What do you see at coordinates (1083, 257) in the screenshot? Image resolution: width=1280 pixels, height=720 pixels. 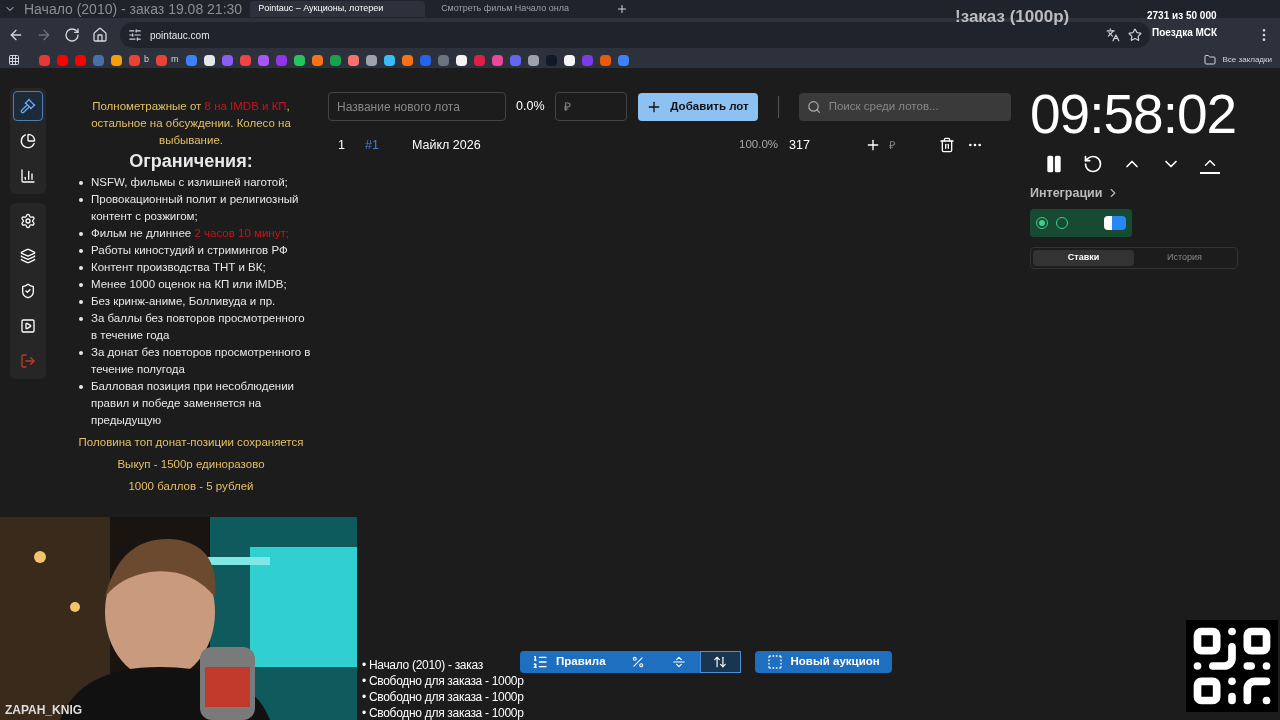 I see `history-tab: Ставки` at bounding box center [1083, 257].